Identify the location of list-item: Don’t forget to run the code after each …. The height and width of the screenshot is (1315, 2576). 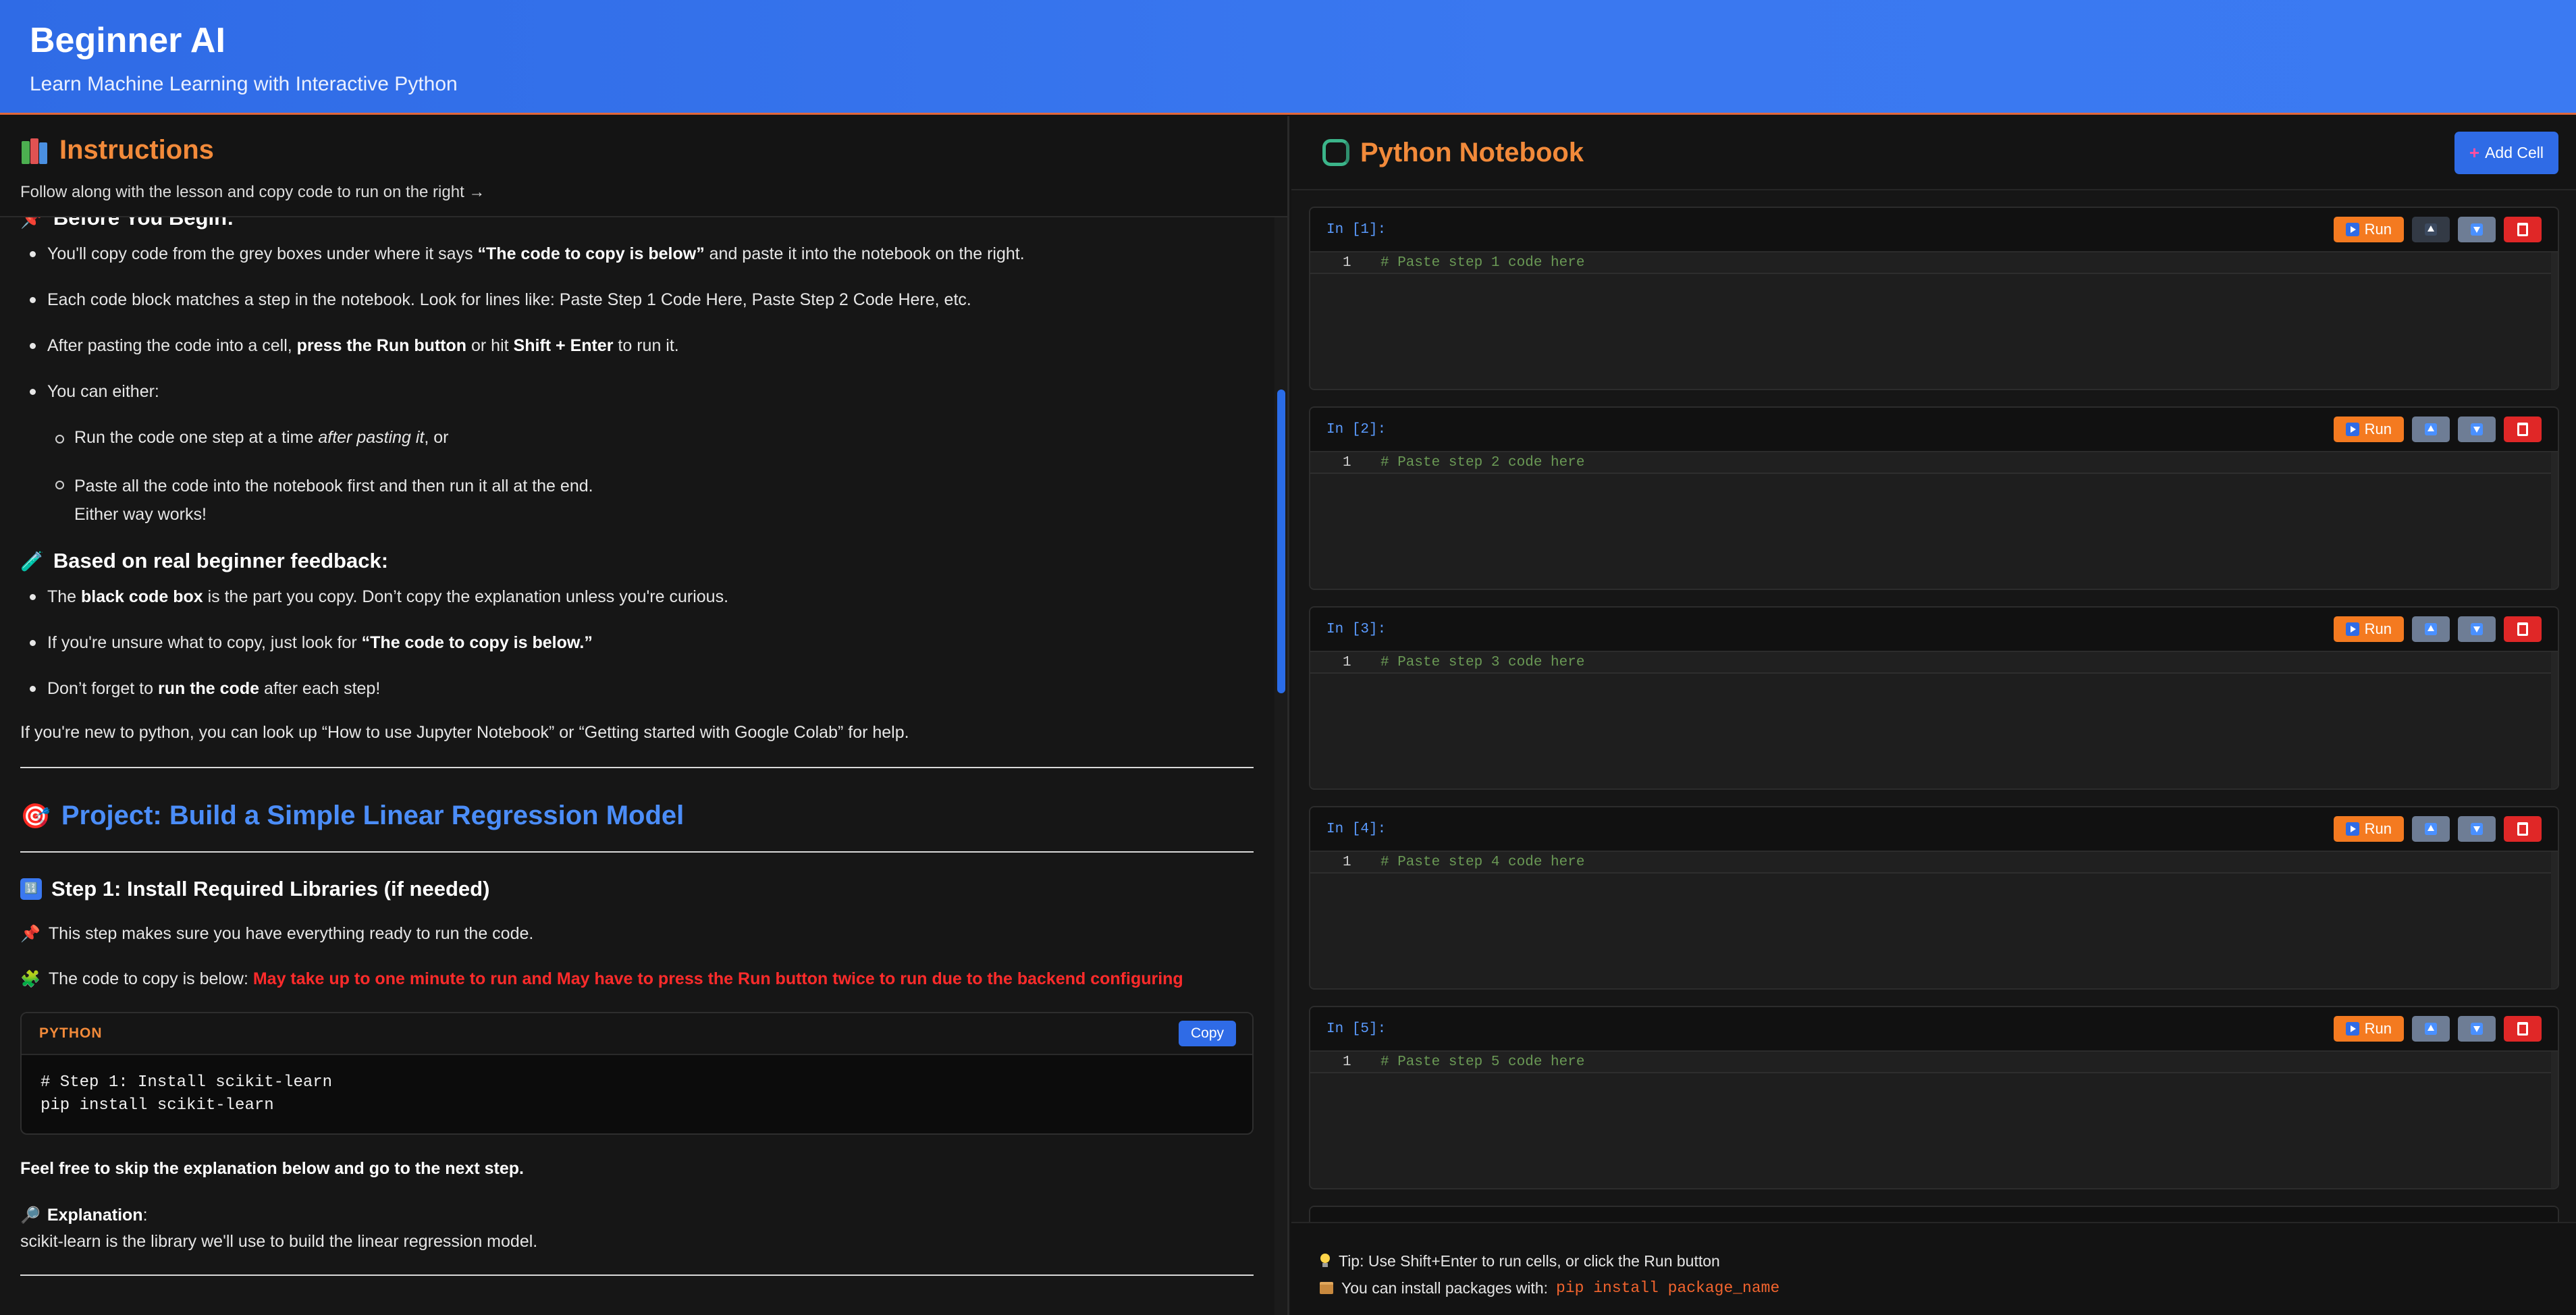
(634, 688).